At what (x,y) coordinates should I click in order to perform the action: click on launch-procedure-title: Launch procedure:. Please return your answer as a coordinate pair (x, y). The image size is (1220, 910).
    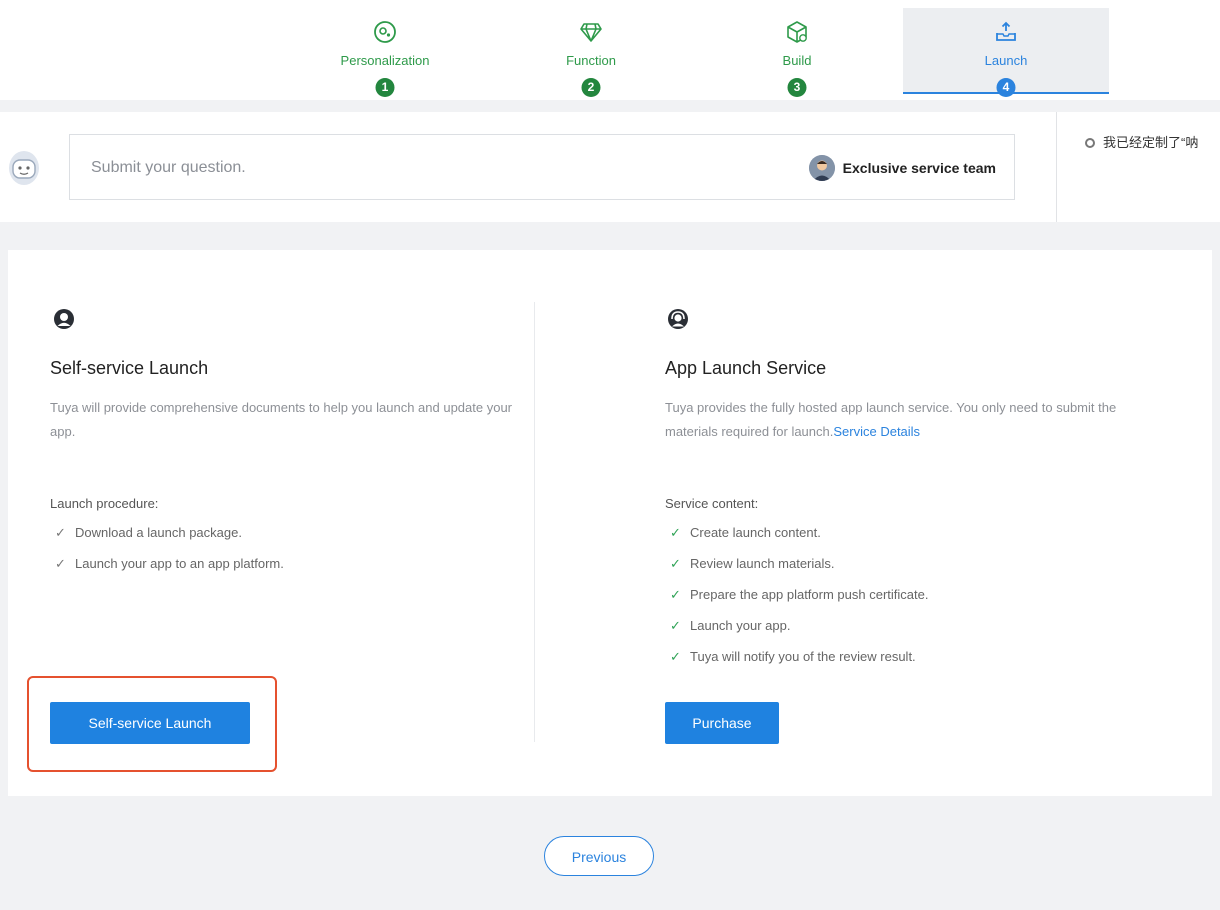
    Looking at the image, I should click on (104, 503).